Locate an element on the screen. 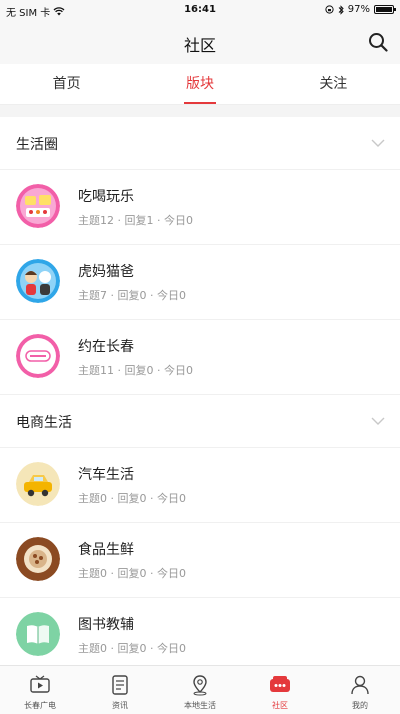 Image resolution: width=400 pixels, height=714 pixels. forum-name: 图书教辅 is located at coordinates (106, 625).